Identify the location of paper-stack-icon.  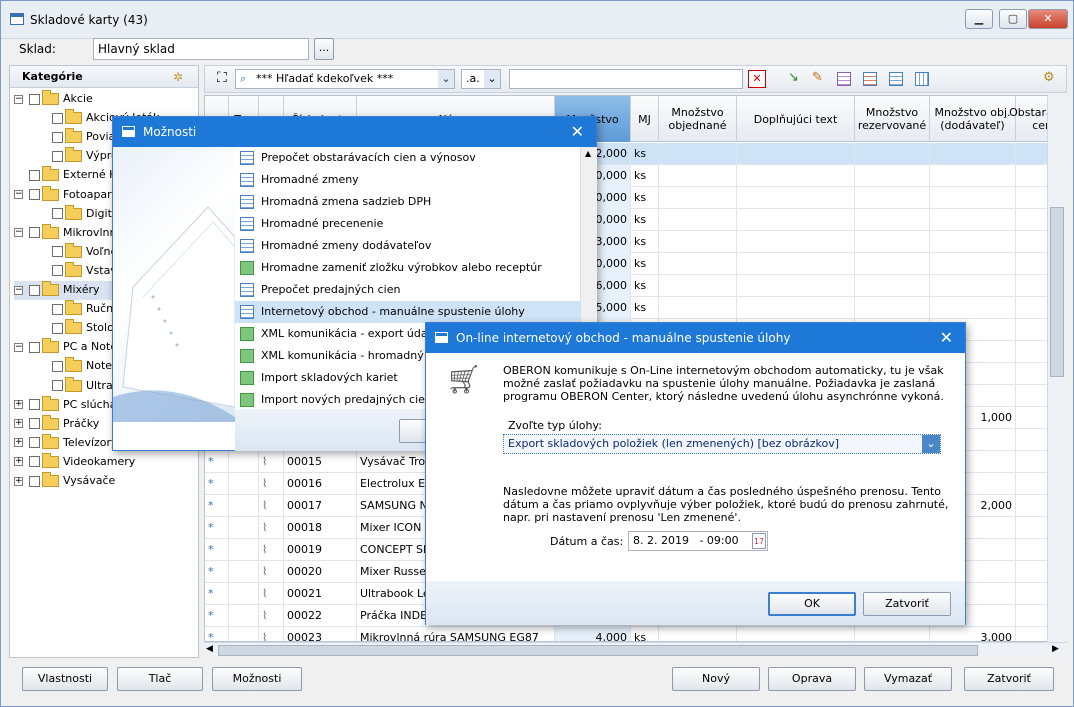
(174, 314).